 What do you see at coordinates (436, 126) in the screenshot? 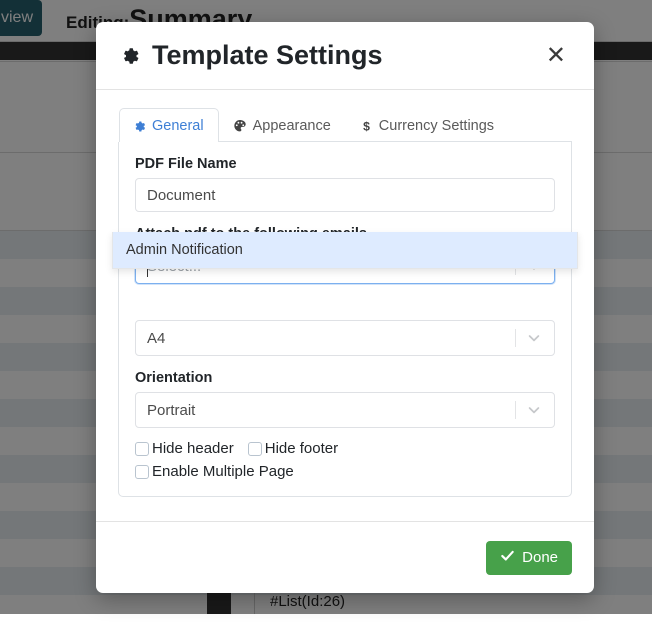
I see `tab-currency-label: Currency Settings` at bounding box center [436, 126].